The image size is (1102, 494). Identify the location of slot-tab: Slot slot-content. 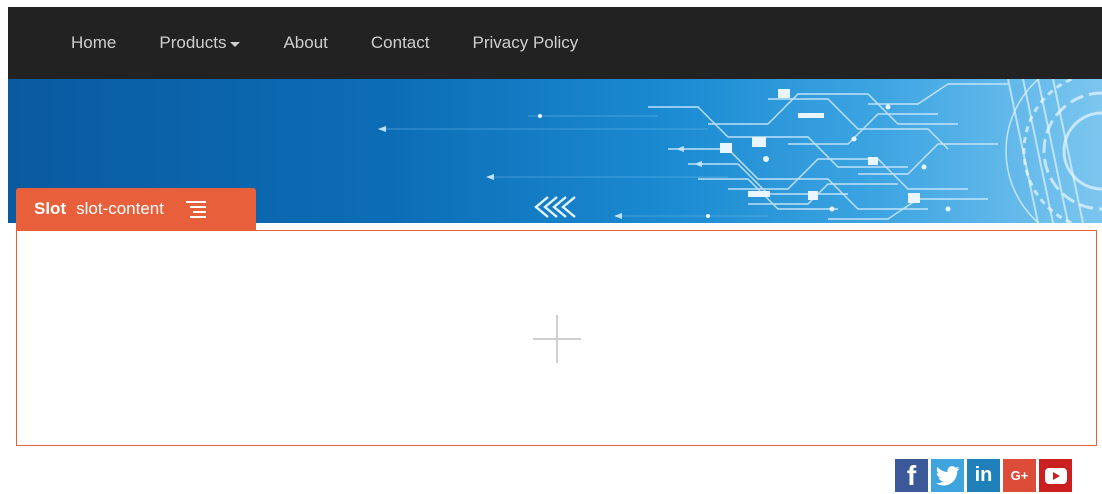
(136, 209).